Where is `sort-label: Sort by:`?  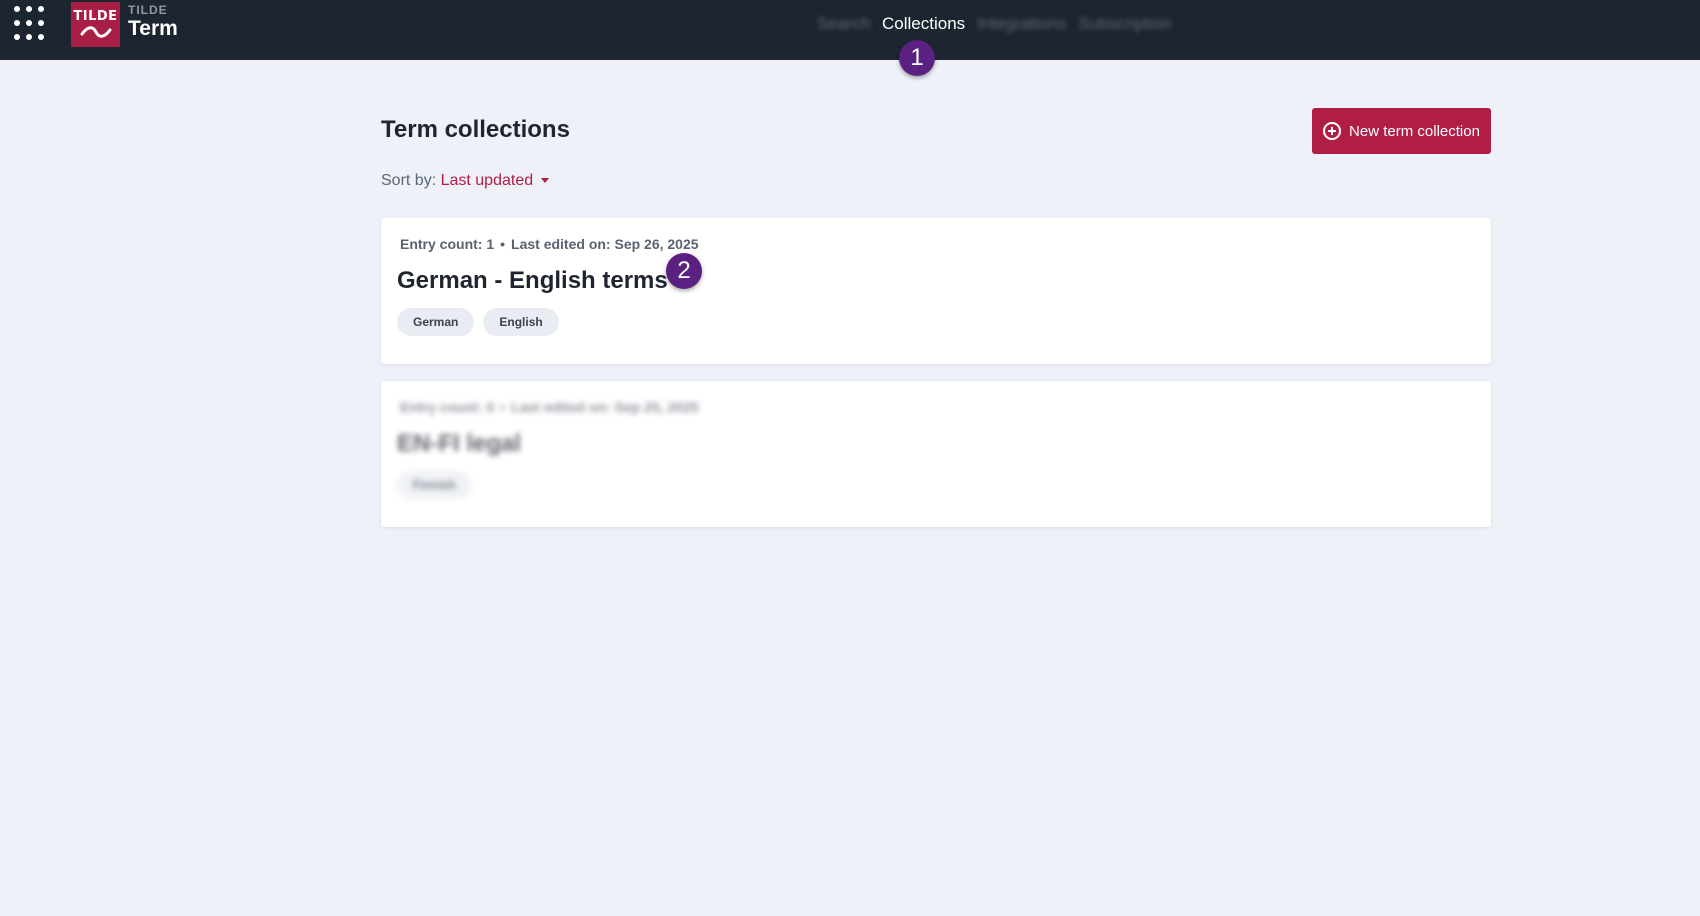
sort-label: Sort by: is located at coordinates (409, 180).